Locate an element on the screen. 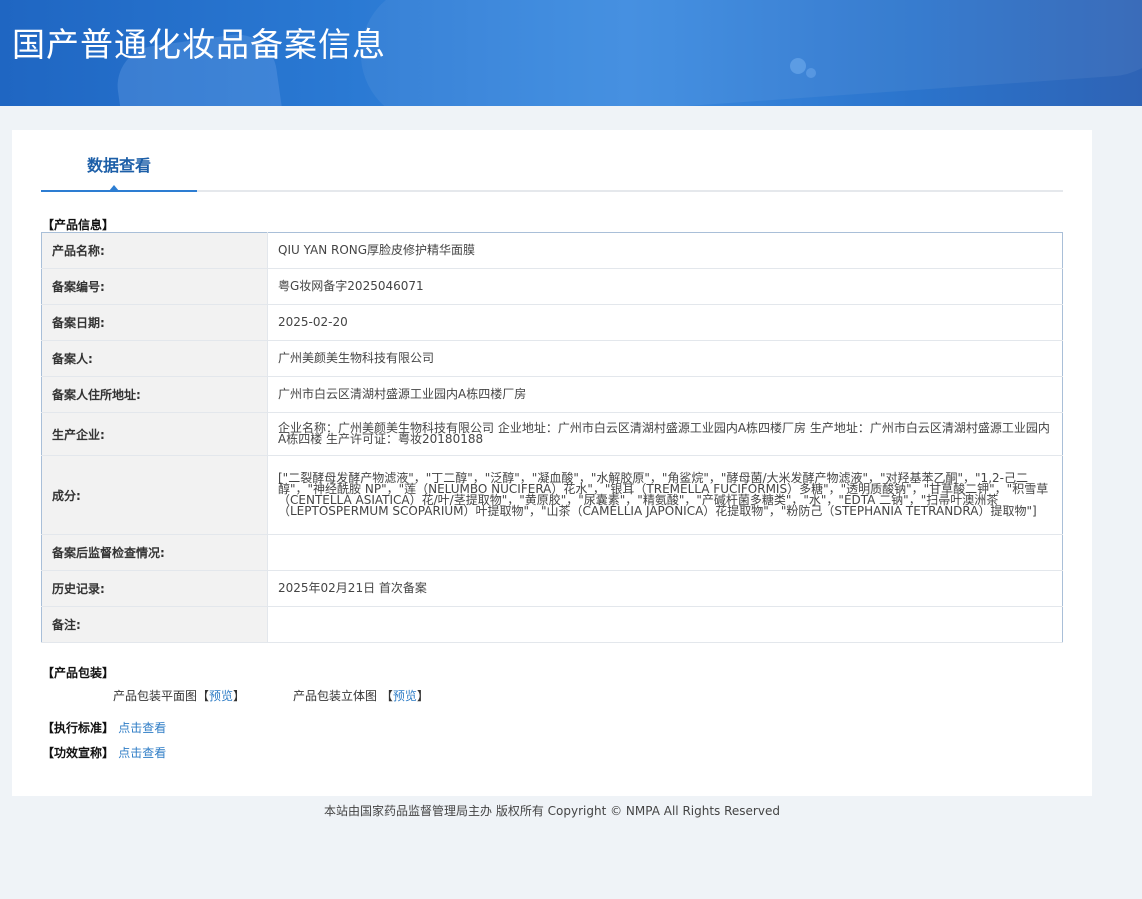 This screenshot has height=899, width=1142. row-label: 备案人: is located at coordinates (154, 358).